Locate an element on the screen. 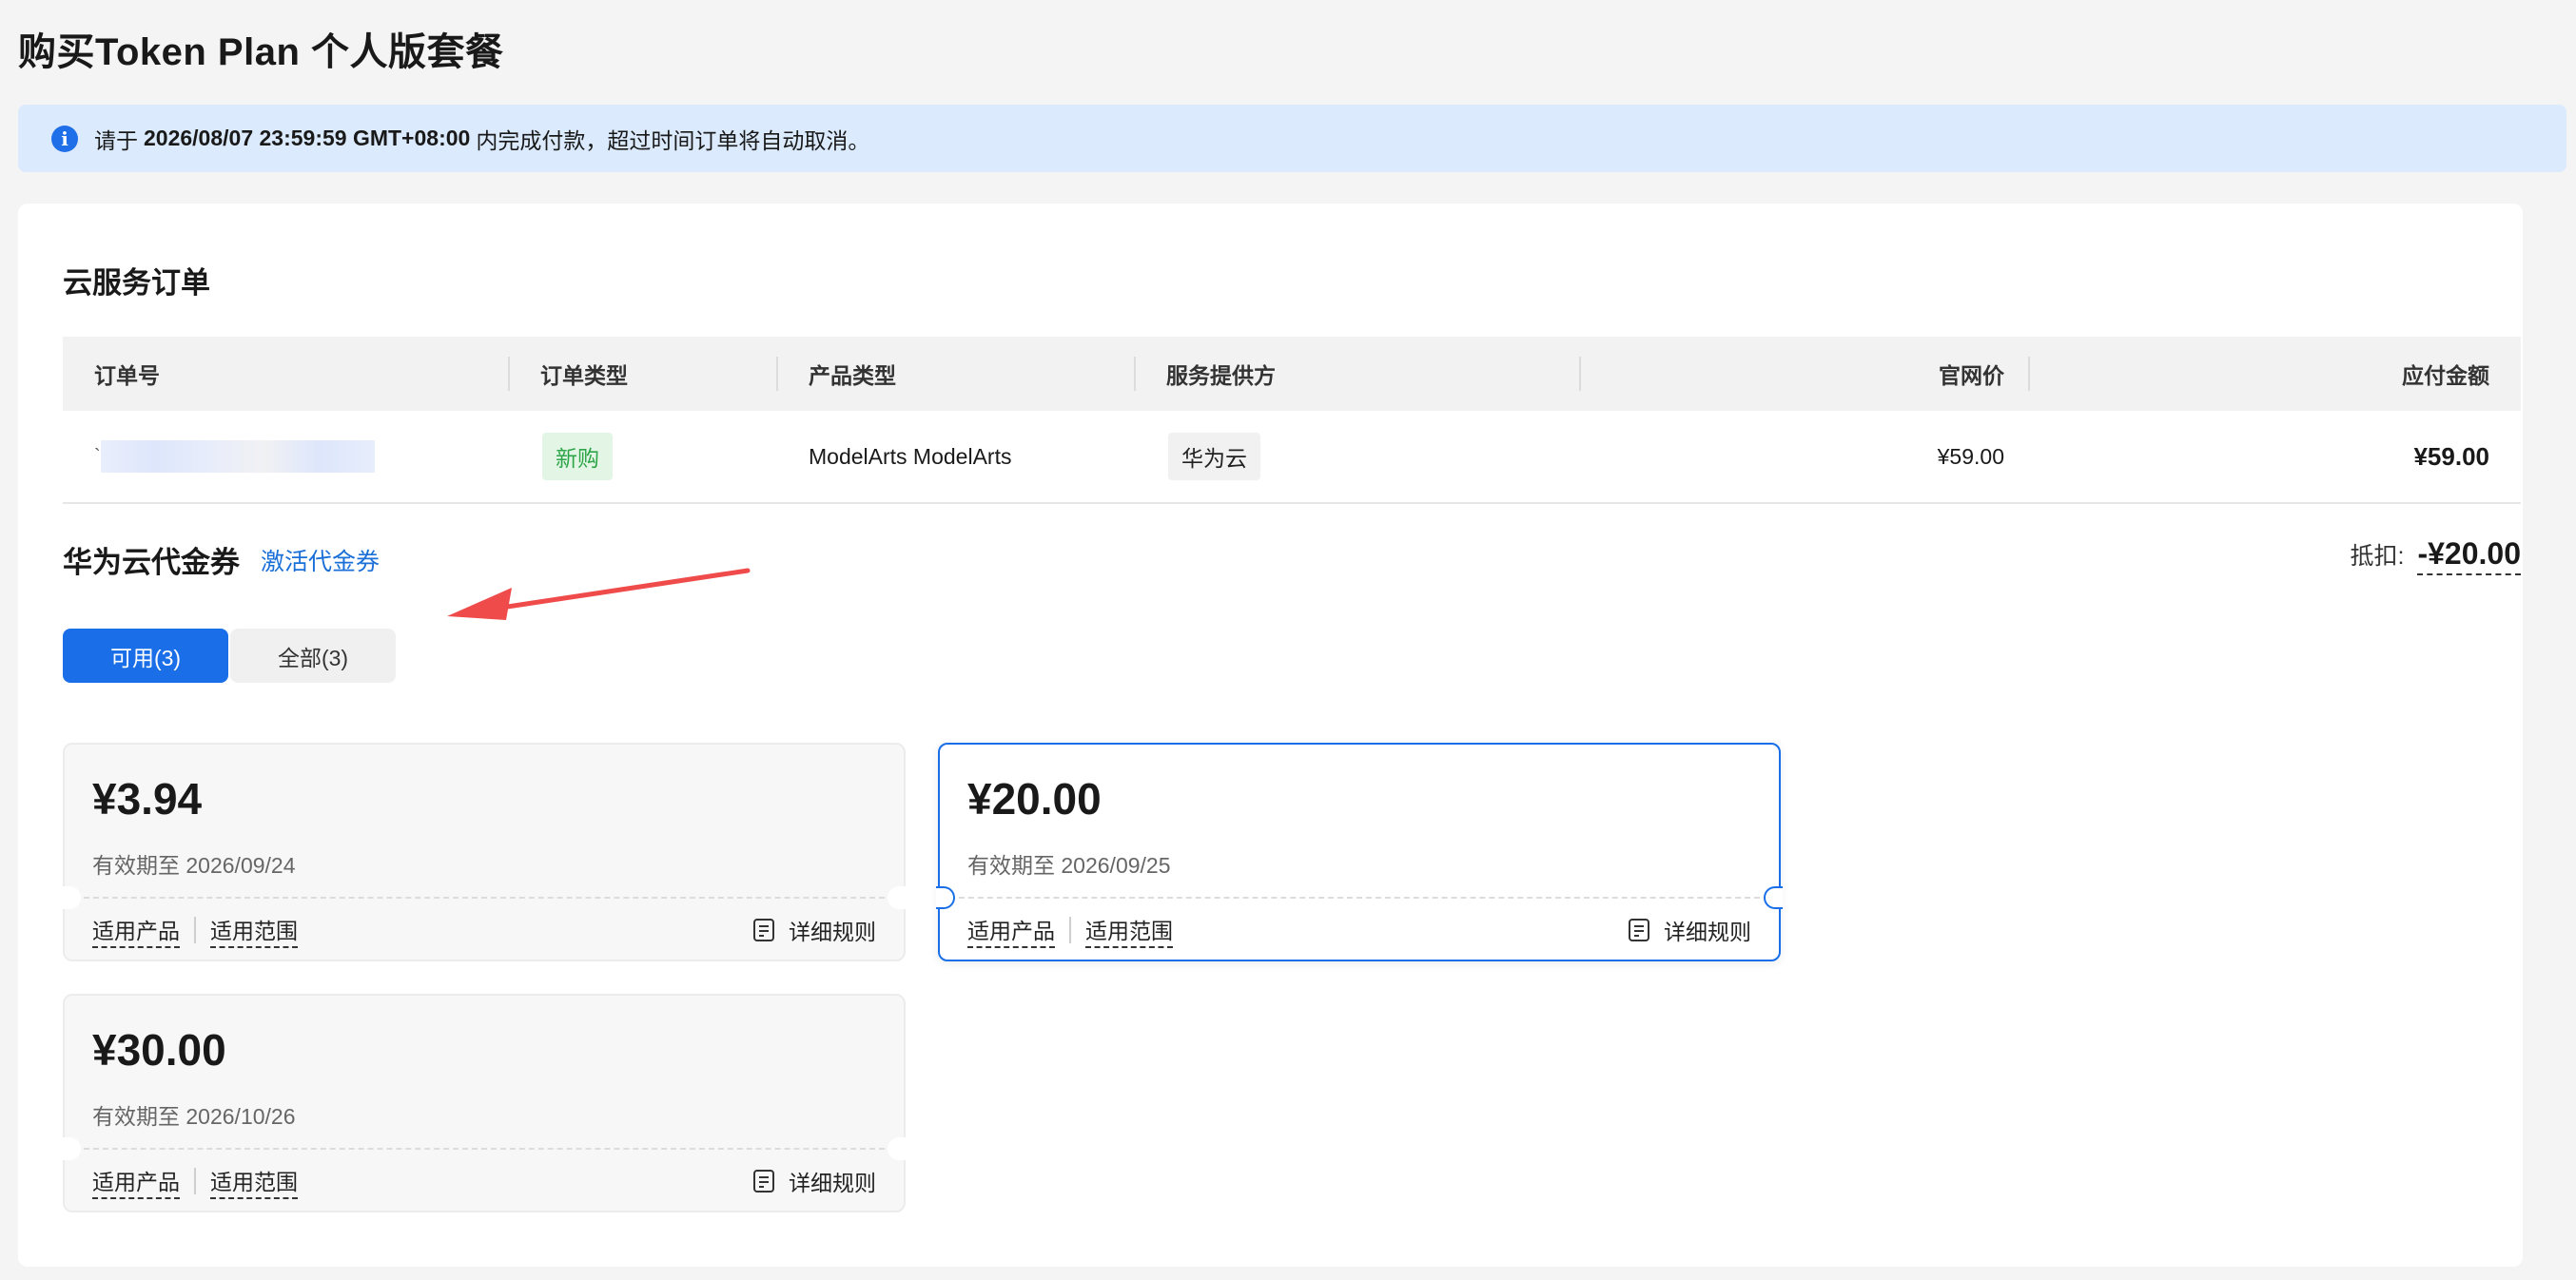  voucher-card: ¥3.94 有效期至 2026/09/24 适用产品 适用范围 详细规则 is located at coordinates (485, 852).